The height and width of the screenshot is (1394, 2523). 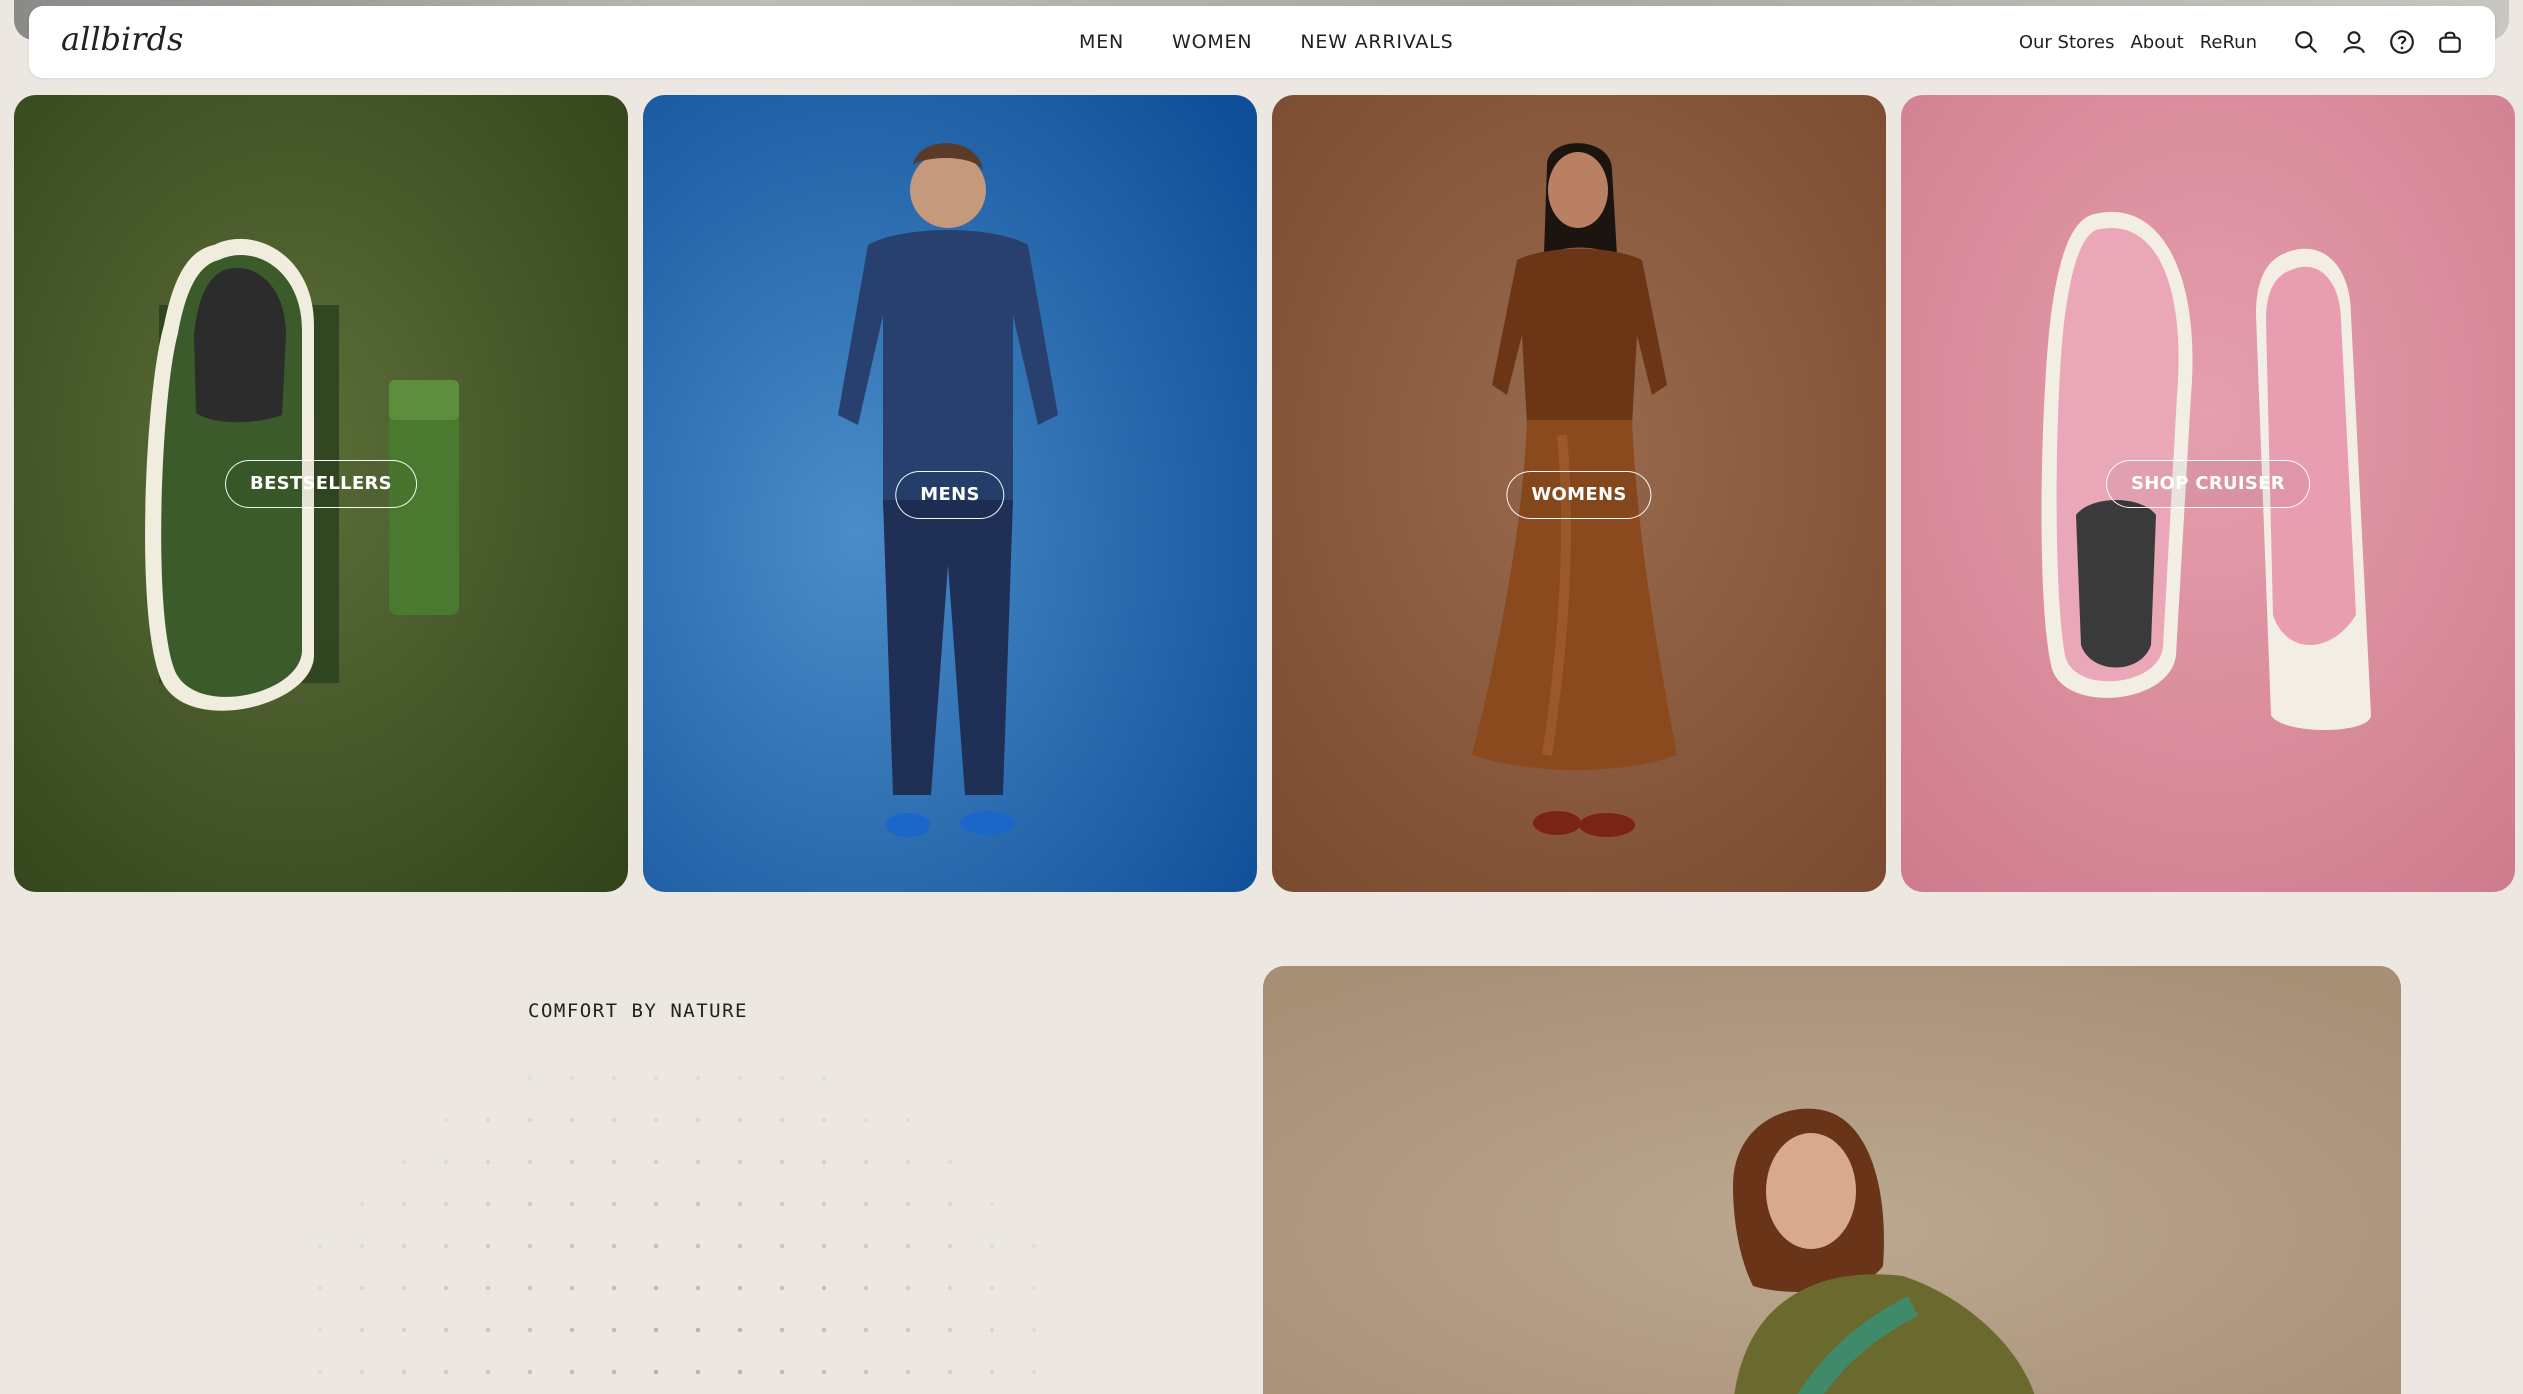 I want to click on secondary-nav: Our Stores About ReRun, so click(x=2242, y=42).